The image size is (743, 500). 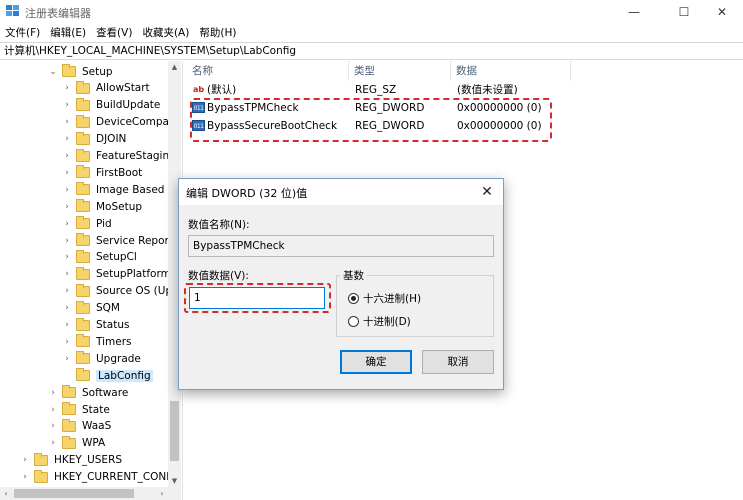 What do you see at coordinates (384, 298) in the screenshot?
I see `radio-hex: 十六进制(H)` at bounding box center [384, 298].